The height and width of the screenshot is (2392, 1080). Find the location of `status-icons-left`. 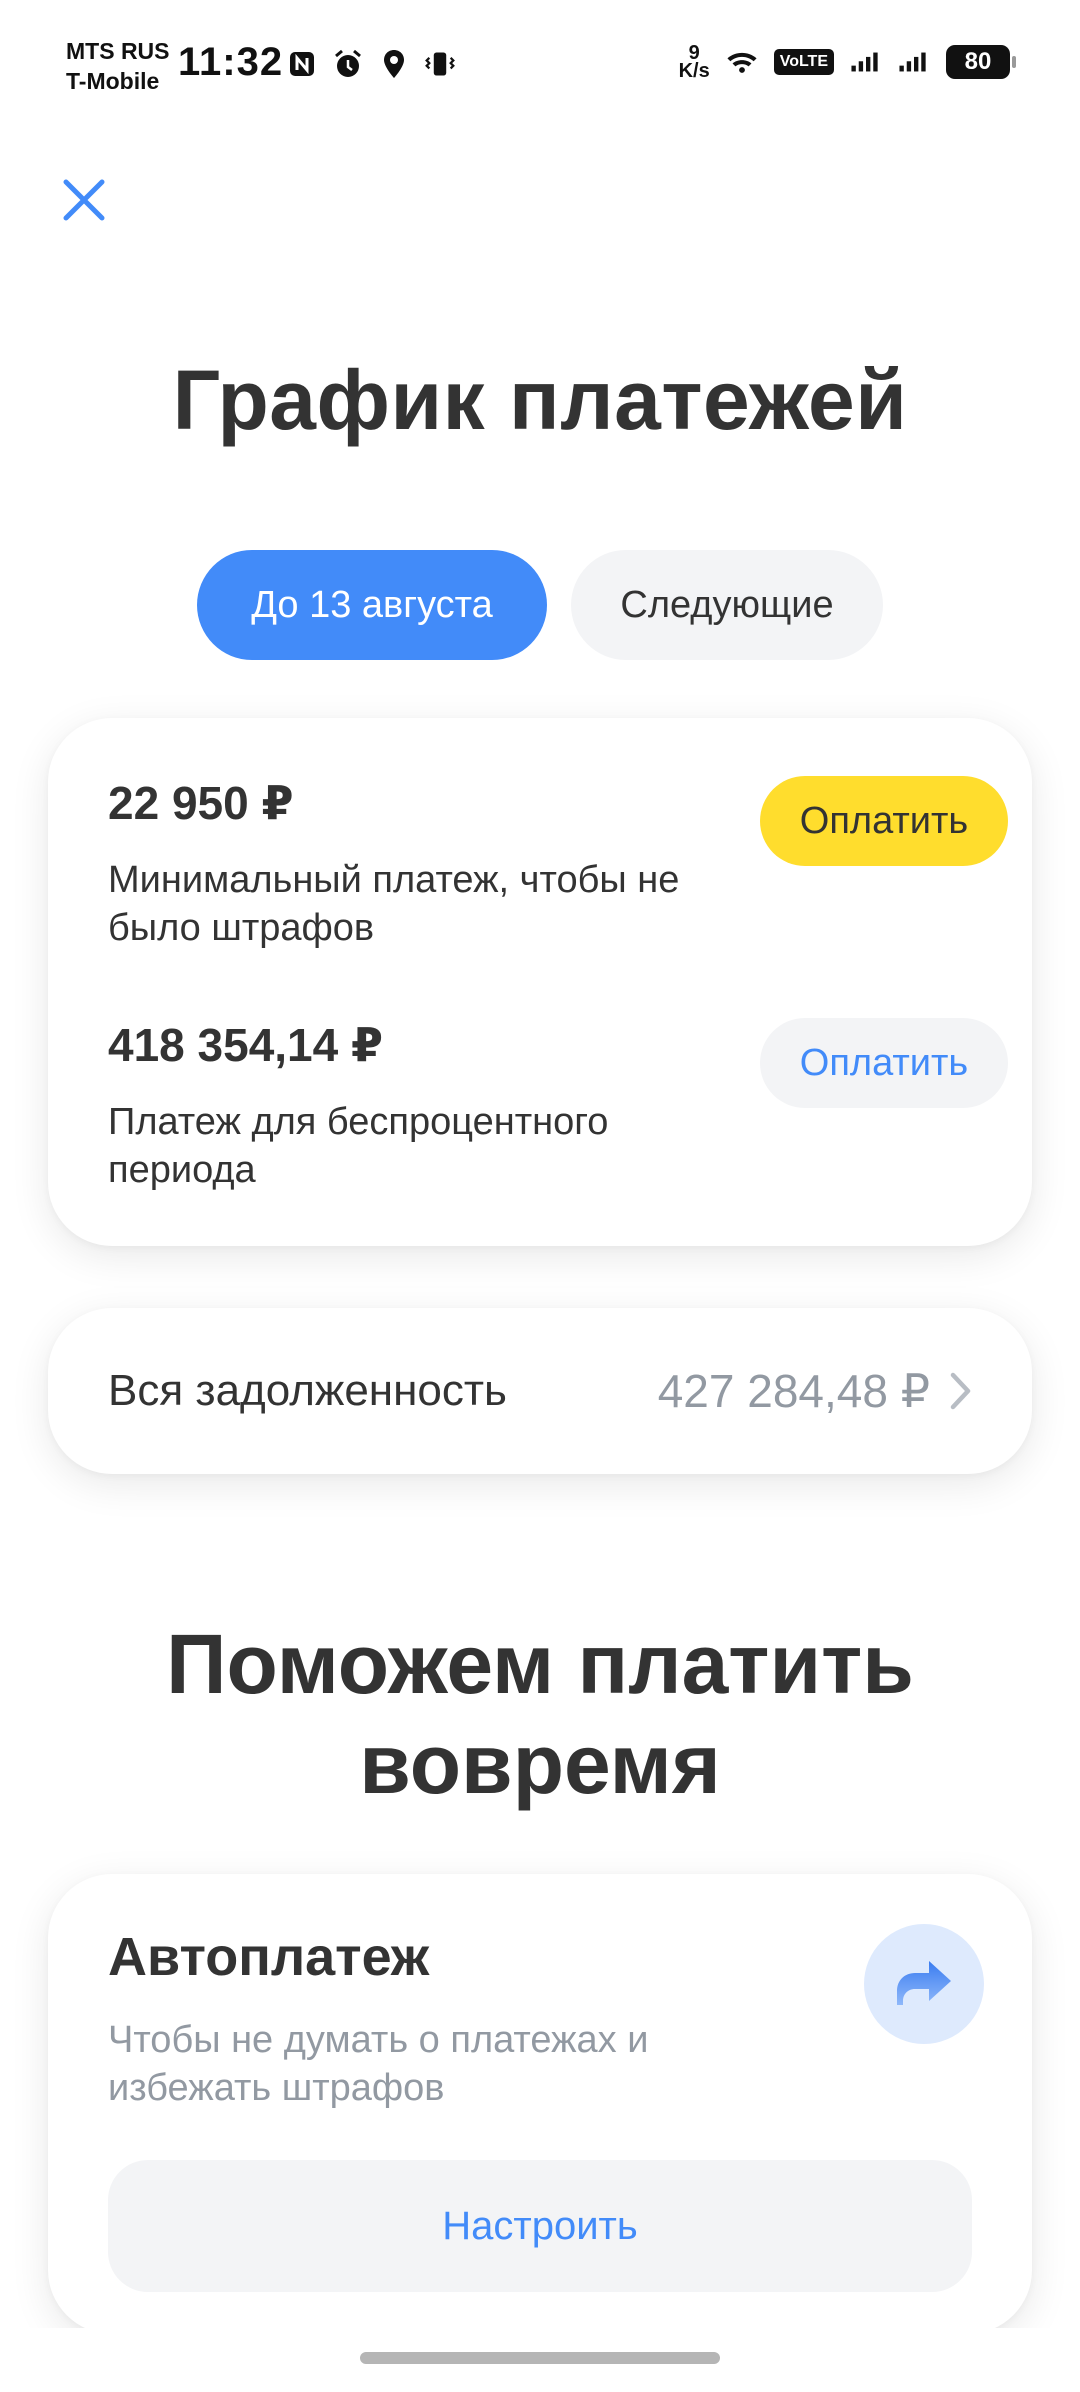

status-icons-left is located at coordinates (371, 64).